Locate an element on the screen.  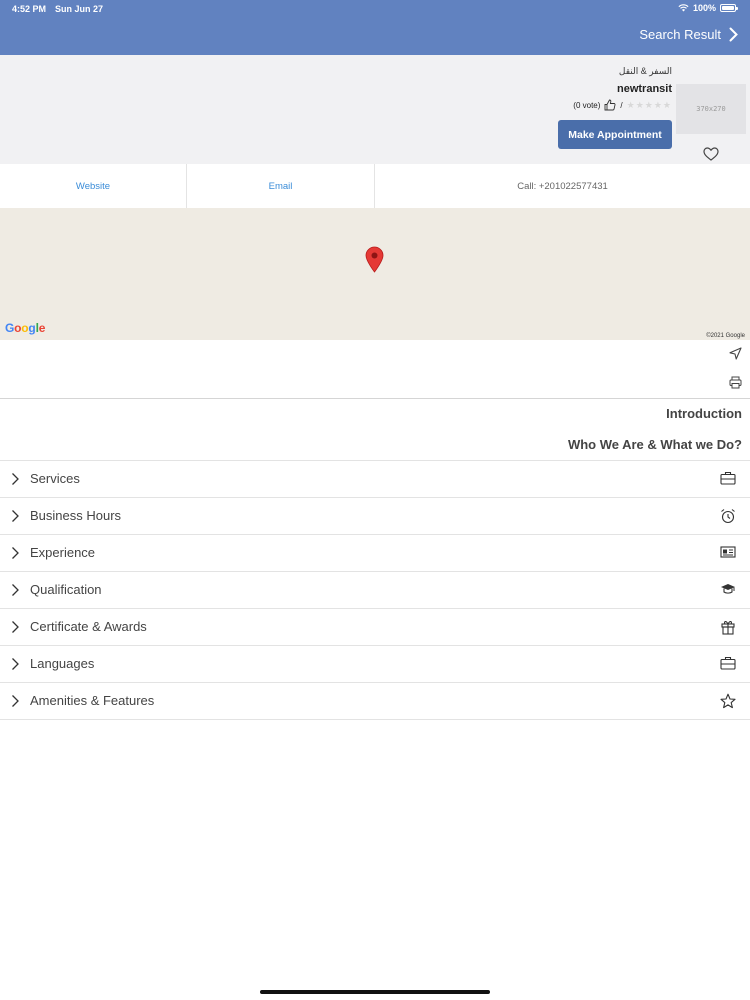
map-copyright: ©2021 Google is located at coordinates (725, 336).